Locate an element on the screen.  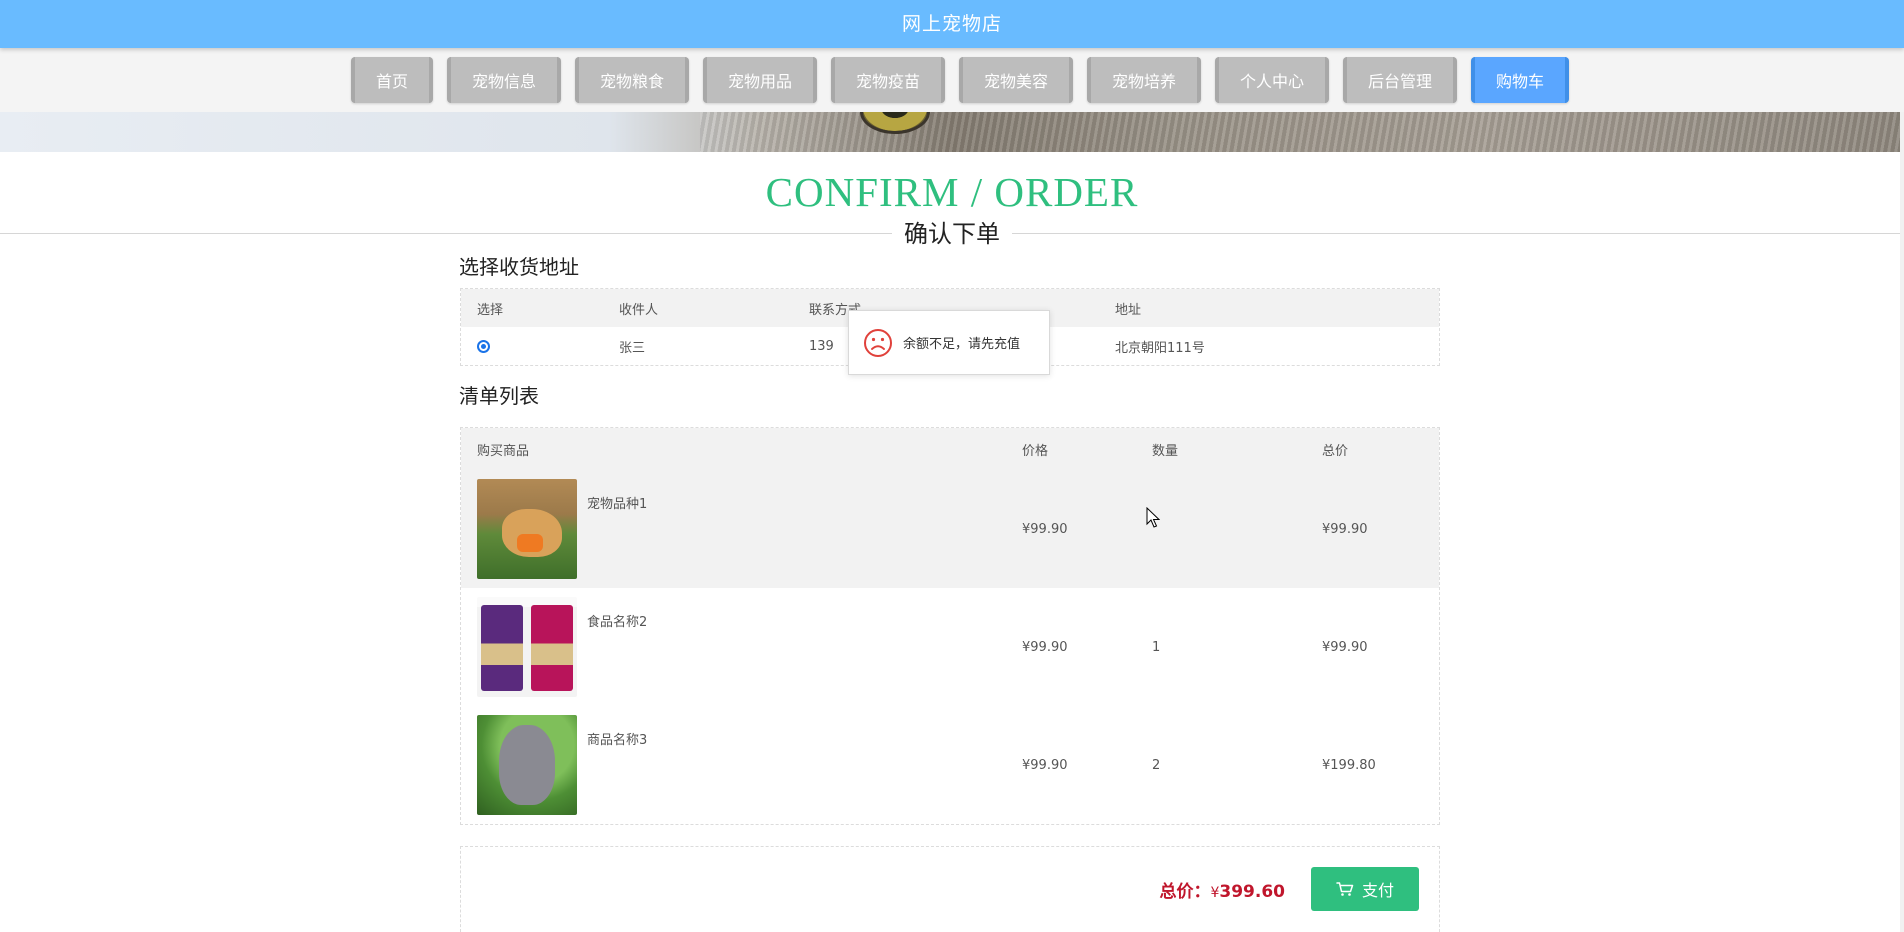
col-price: 价格 is located at coordinates (1035, 451).